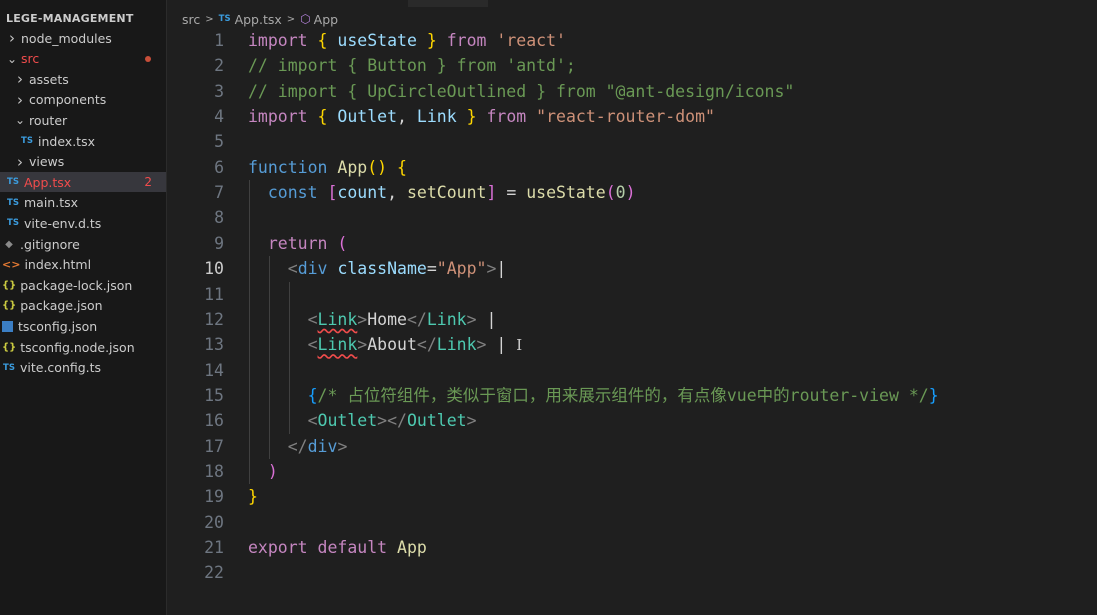 The width and height of the screenshot is (1097, 615). What do you see at coordinates (219, 243) in the screenshot?
I see `line-number: 9` at bounding box center [219, 243].